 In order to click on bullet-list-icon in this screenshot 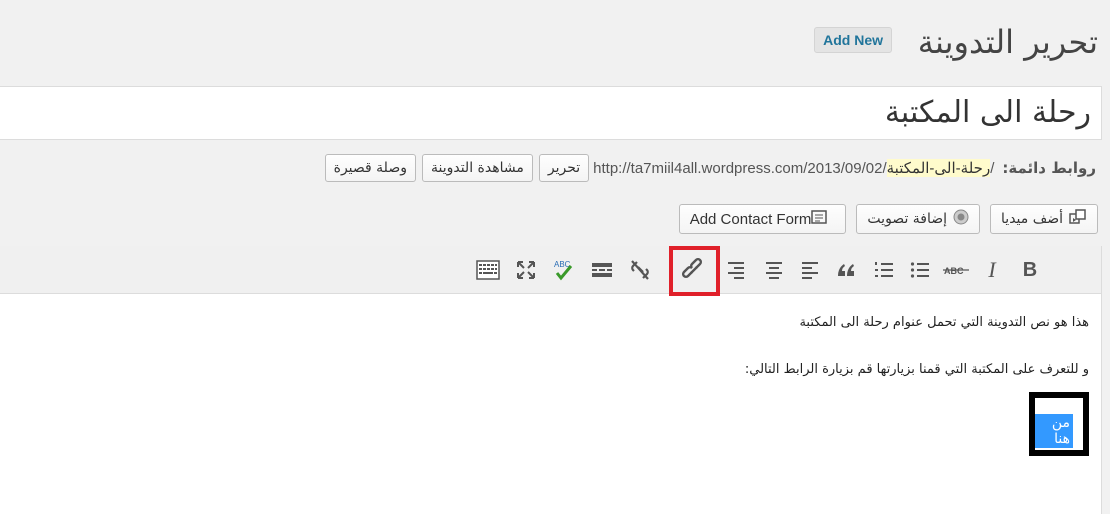, I will do `click(920, 270)`.